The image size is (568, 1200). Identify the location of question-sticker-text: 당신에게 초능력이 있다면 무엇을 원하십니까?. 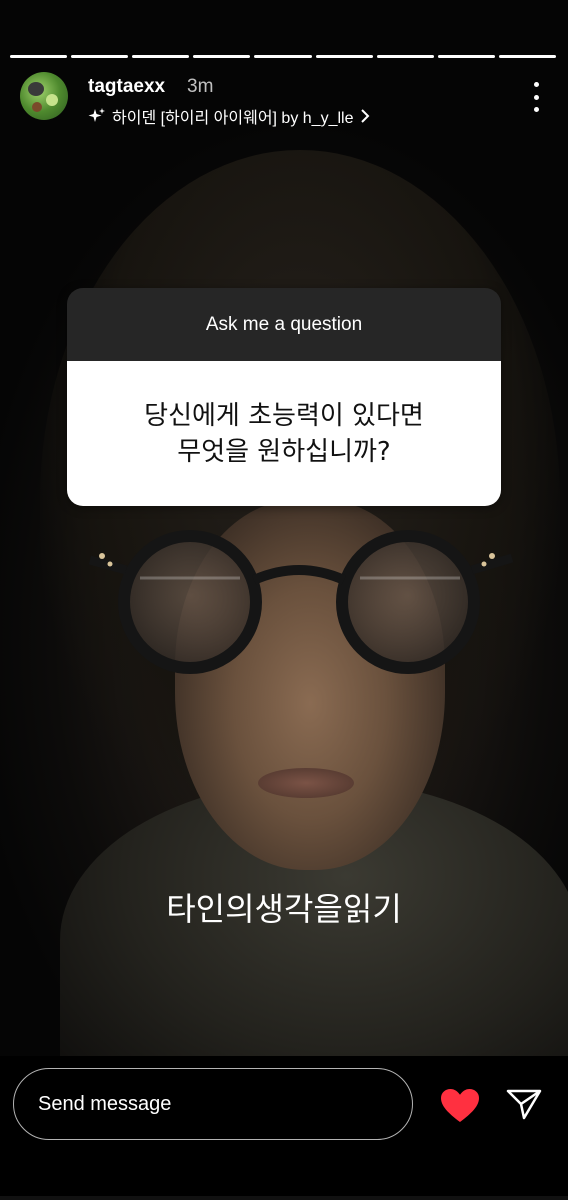
(284, 433).